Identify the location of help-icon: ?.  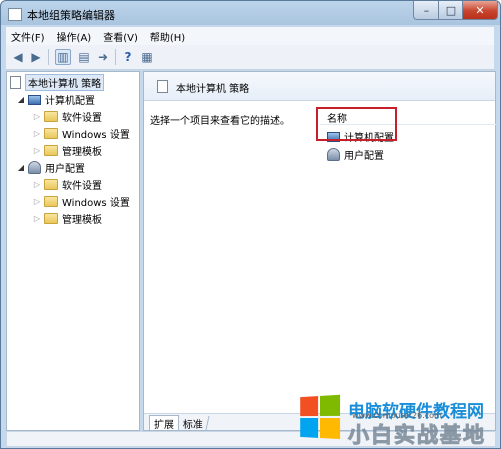
(128, 57).